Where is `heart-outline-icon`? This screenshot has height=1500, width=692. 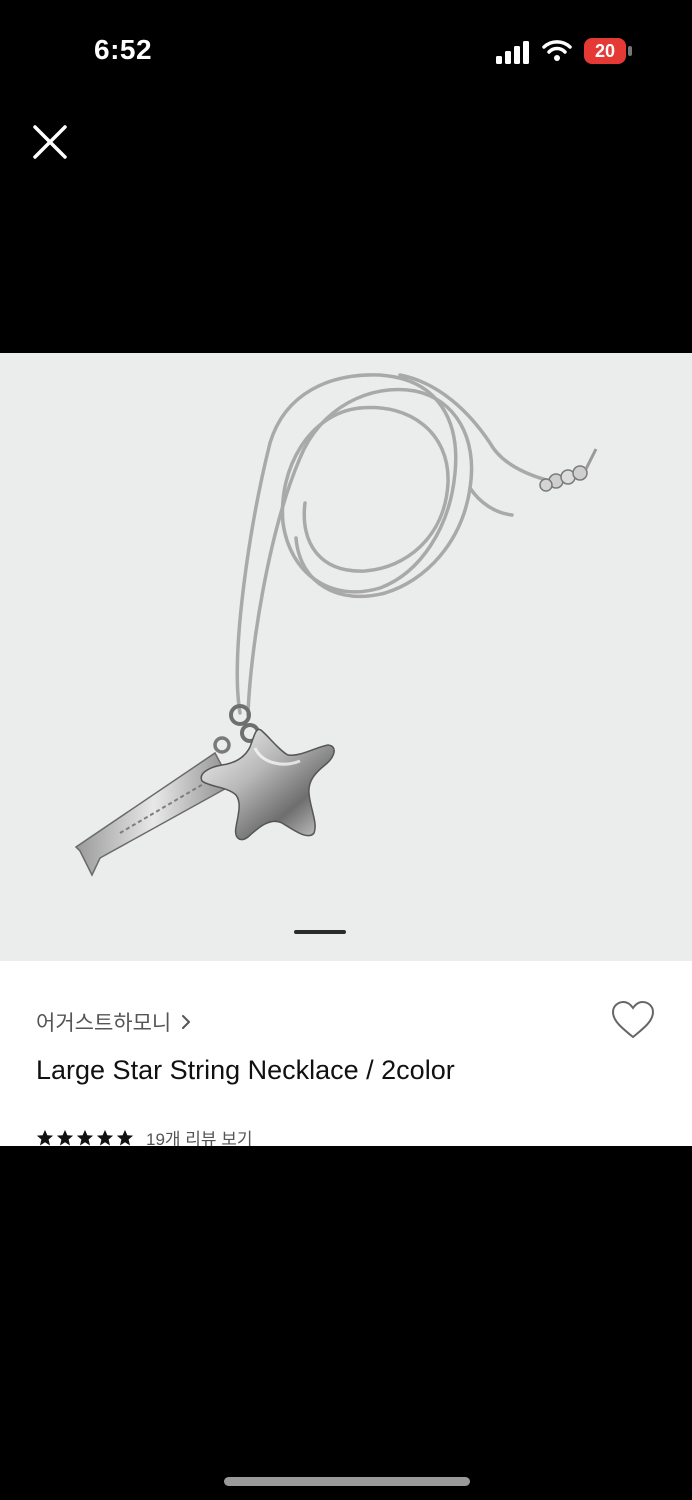
heart-outline-icon is located at coordinates (633, 1020).